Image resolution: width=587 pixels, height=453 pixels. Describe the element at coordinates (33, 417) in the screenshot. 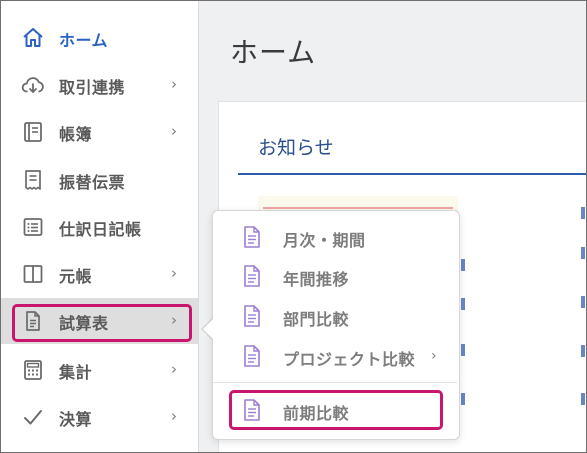

I see `check-icon` at that location.